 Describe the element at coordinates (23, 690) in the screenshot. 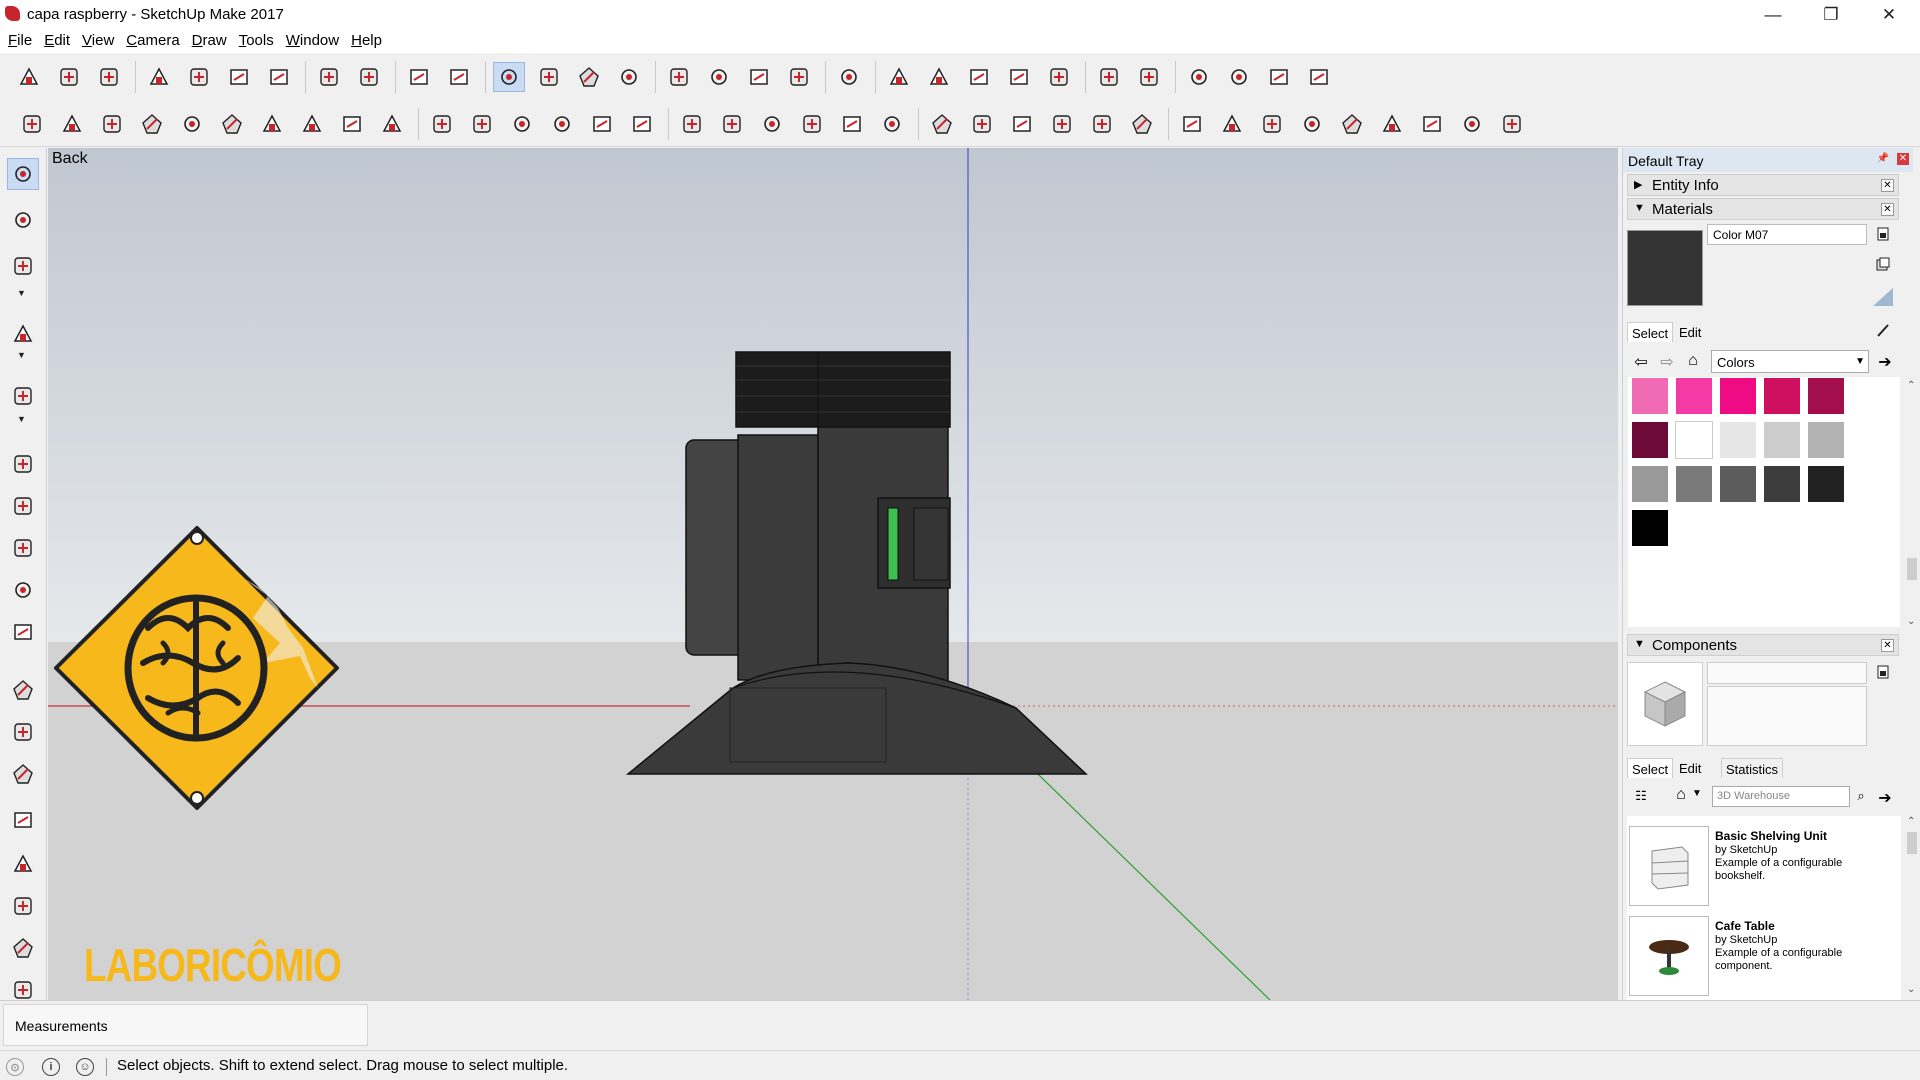

I see `left-tape-measure-button` at that location.